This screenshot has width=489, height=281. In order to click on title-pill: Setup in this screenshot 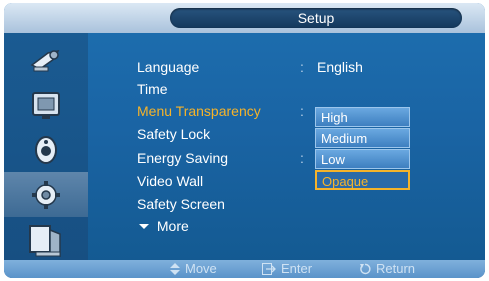, I will do `click(316, 18)`.